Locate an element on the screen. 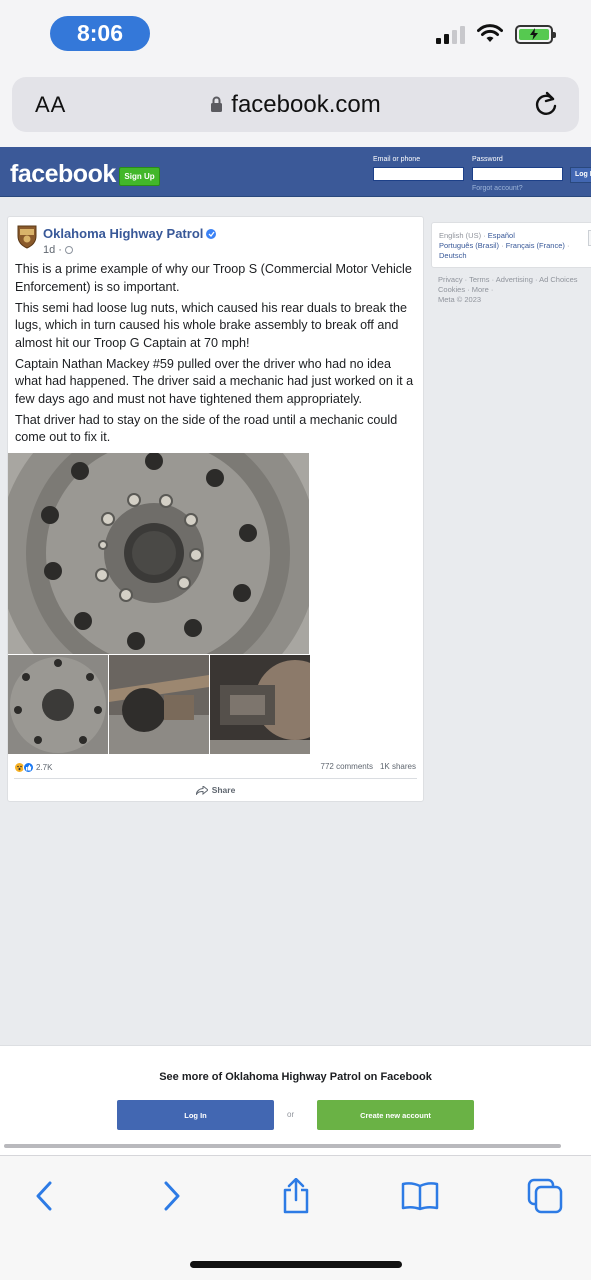 This screenshot has width=591, height=1280. or-separator: or is located at coordinates (291, 1114).